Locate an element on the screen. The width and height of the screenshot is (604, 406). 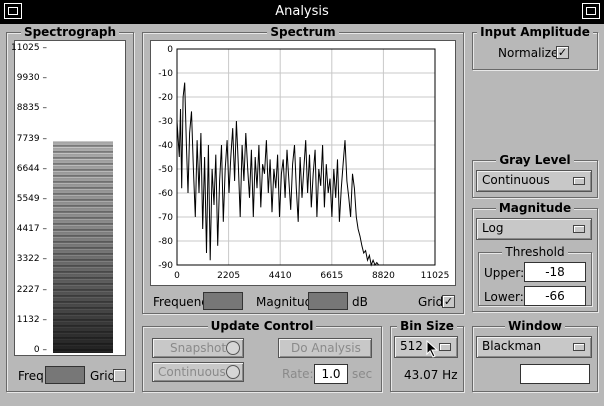
spectrum-y-tick-label: -40 is located at coordinates (165, 146).